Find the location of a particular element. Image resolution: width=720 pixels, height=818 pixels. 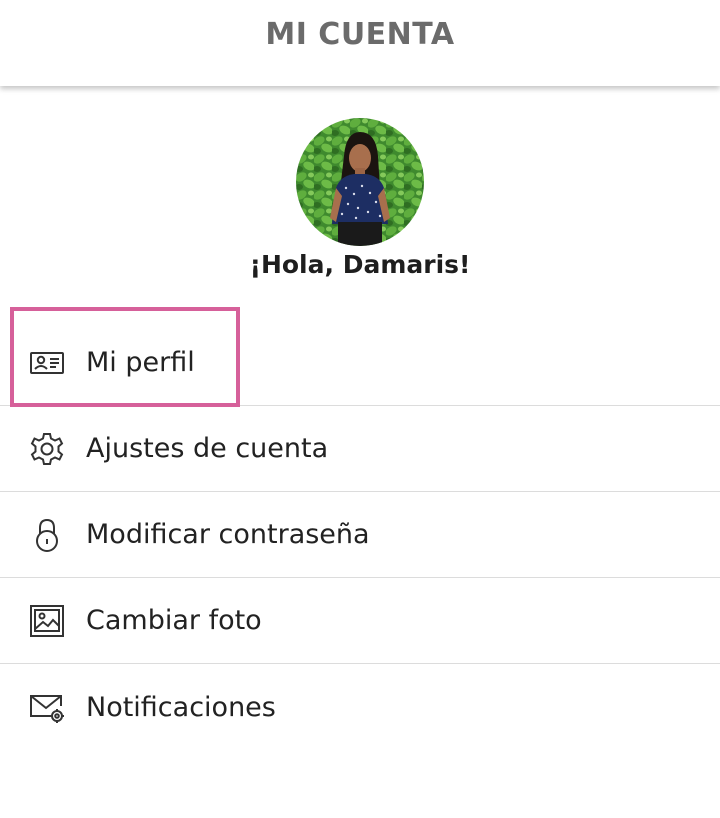

page-title: MI CUENTA is located at coordinates (360, 34).